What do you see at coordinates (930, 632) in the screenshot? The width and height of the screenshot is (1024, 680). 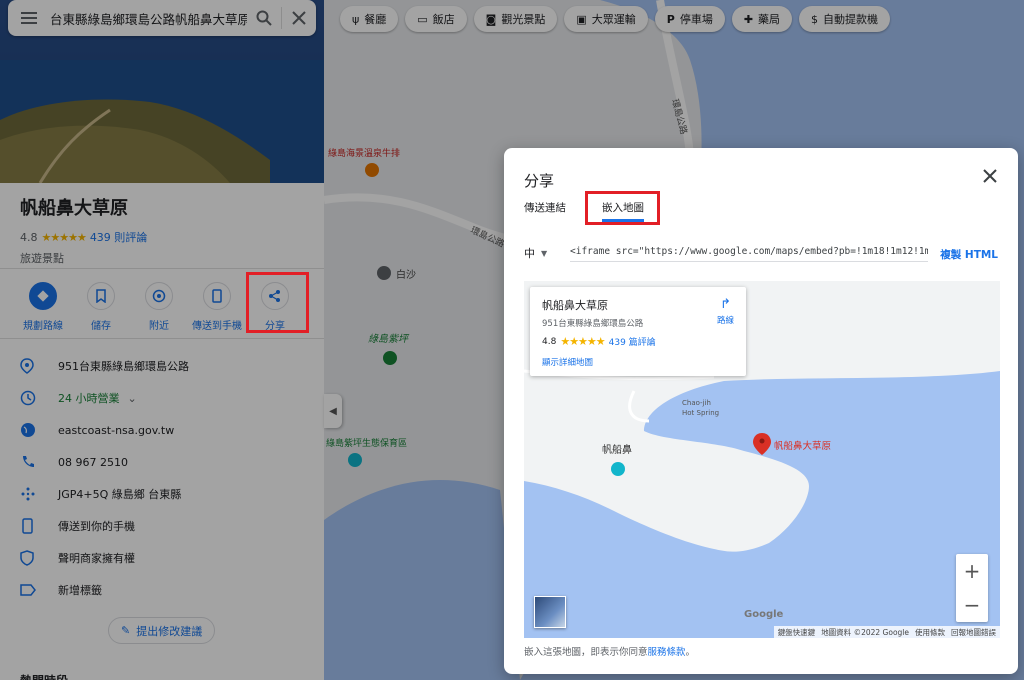 I see `terms-link: 使用條款` at bounding box center [930, 632].